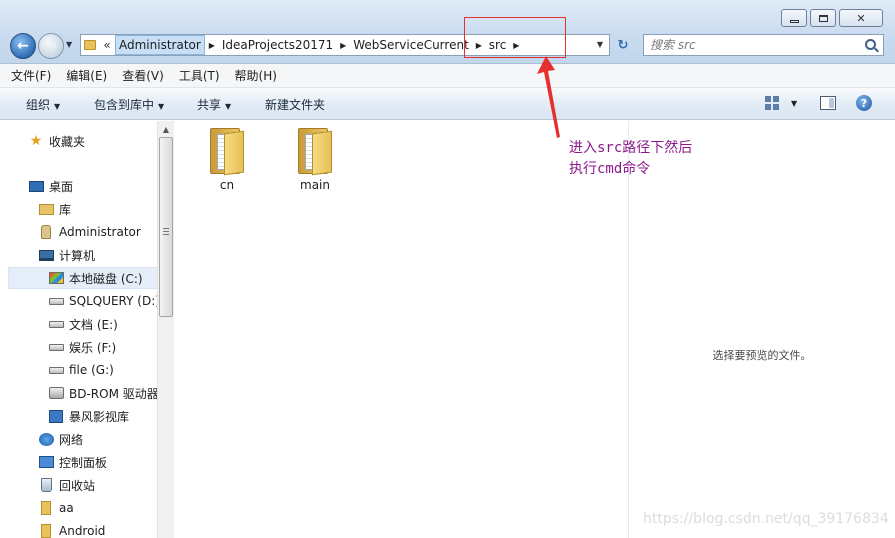 The image size is (895, 538). I want to click on search-box, so click(763, 45).